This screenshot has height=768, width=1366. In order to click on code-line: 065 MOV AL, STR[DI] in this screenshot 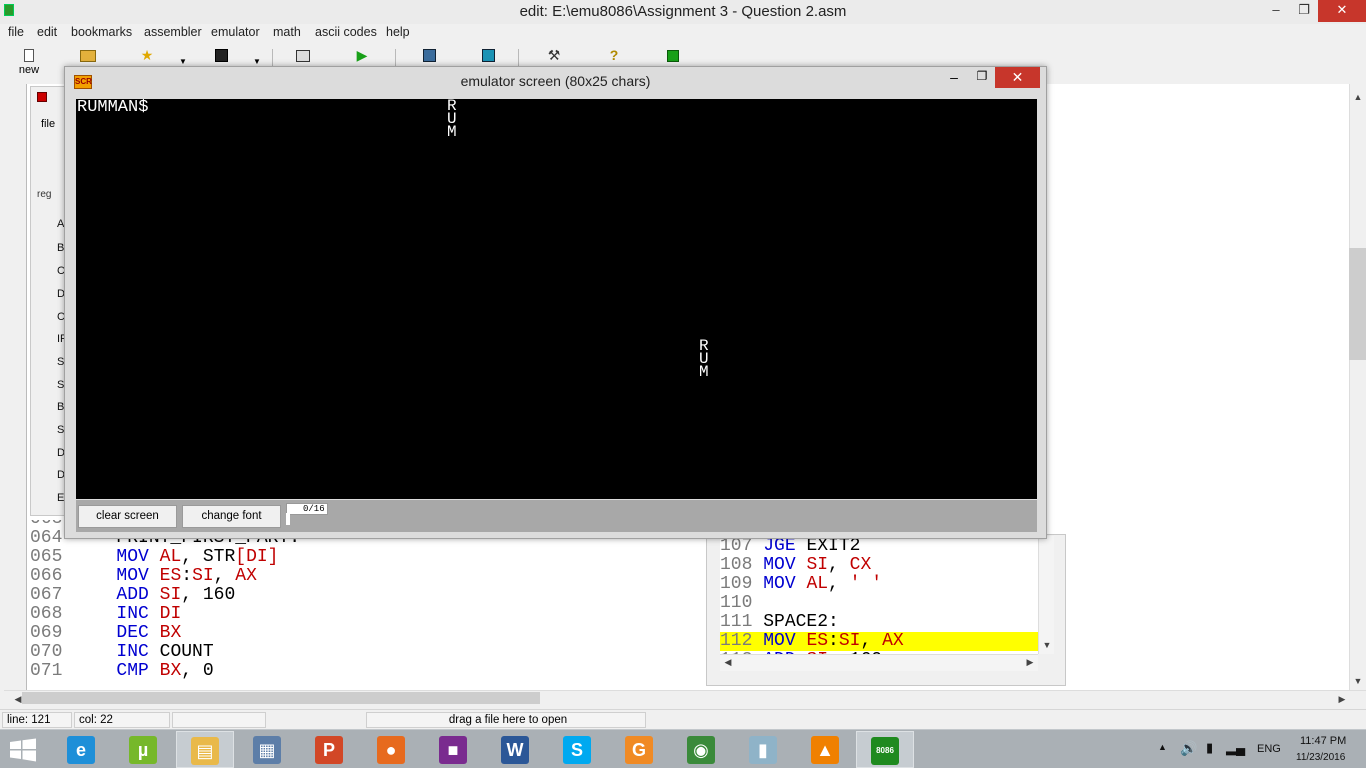, I will do `click(154, 557)`.